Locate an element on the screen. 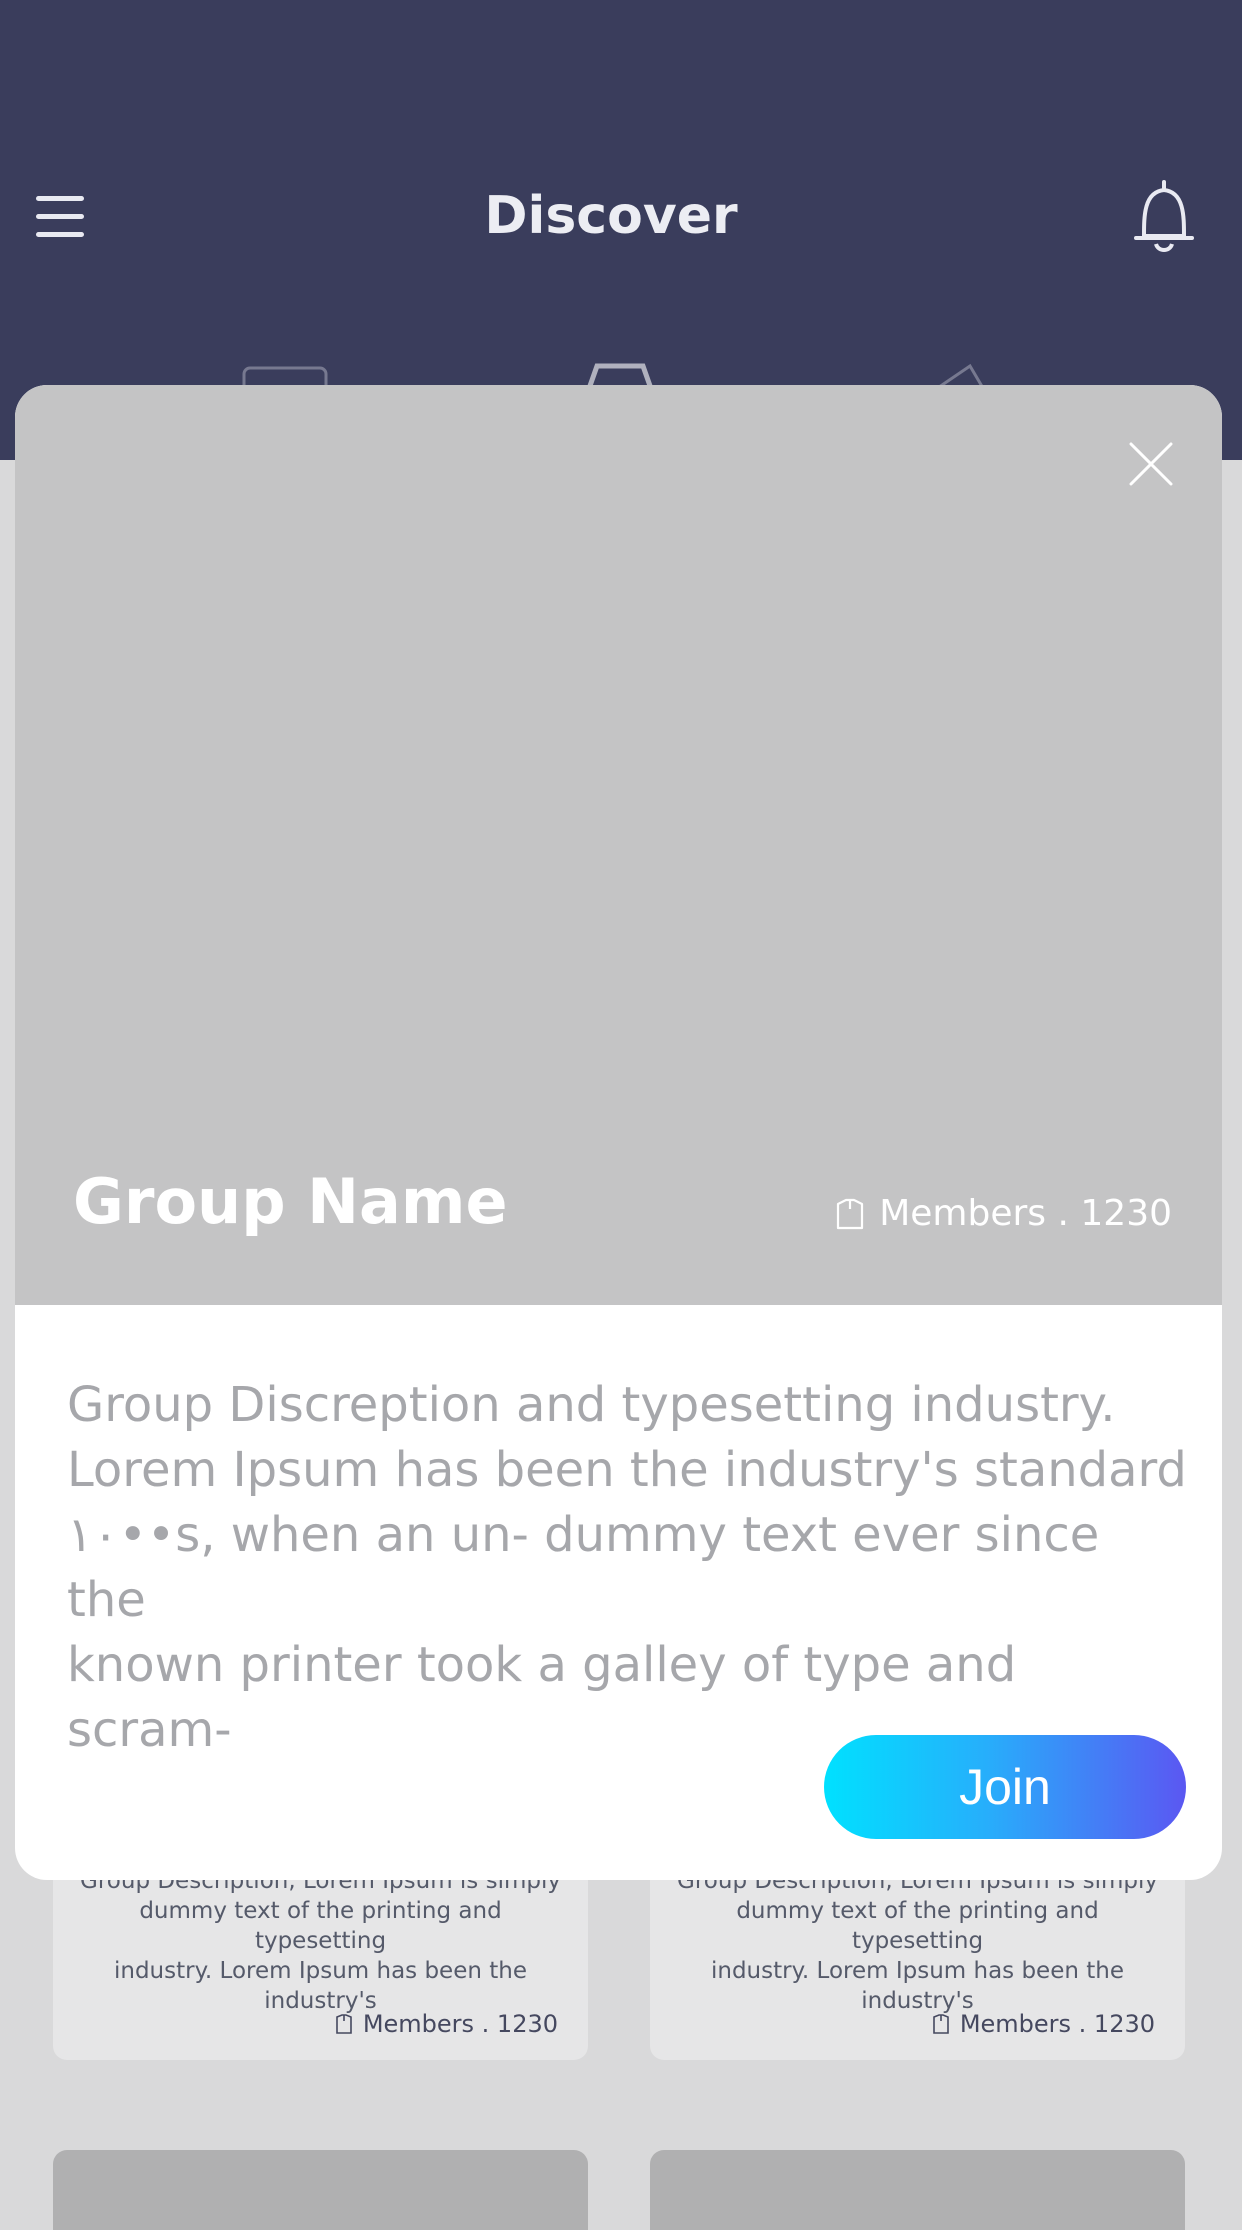 This screenshot has width=1242, height=2230. bell-icon is located at coordinates (1164, 216).